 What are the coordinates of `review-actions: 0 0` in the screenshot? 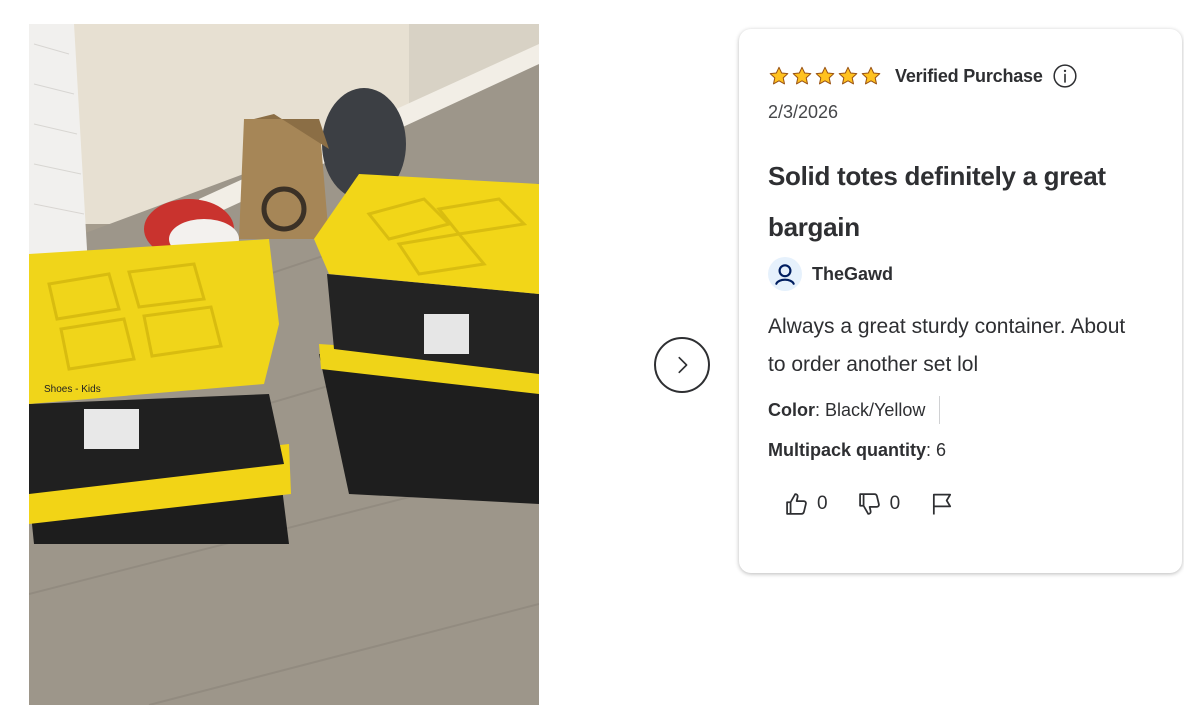 It's located at (968, 504).